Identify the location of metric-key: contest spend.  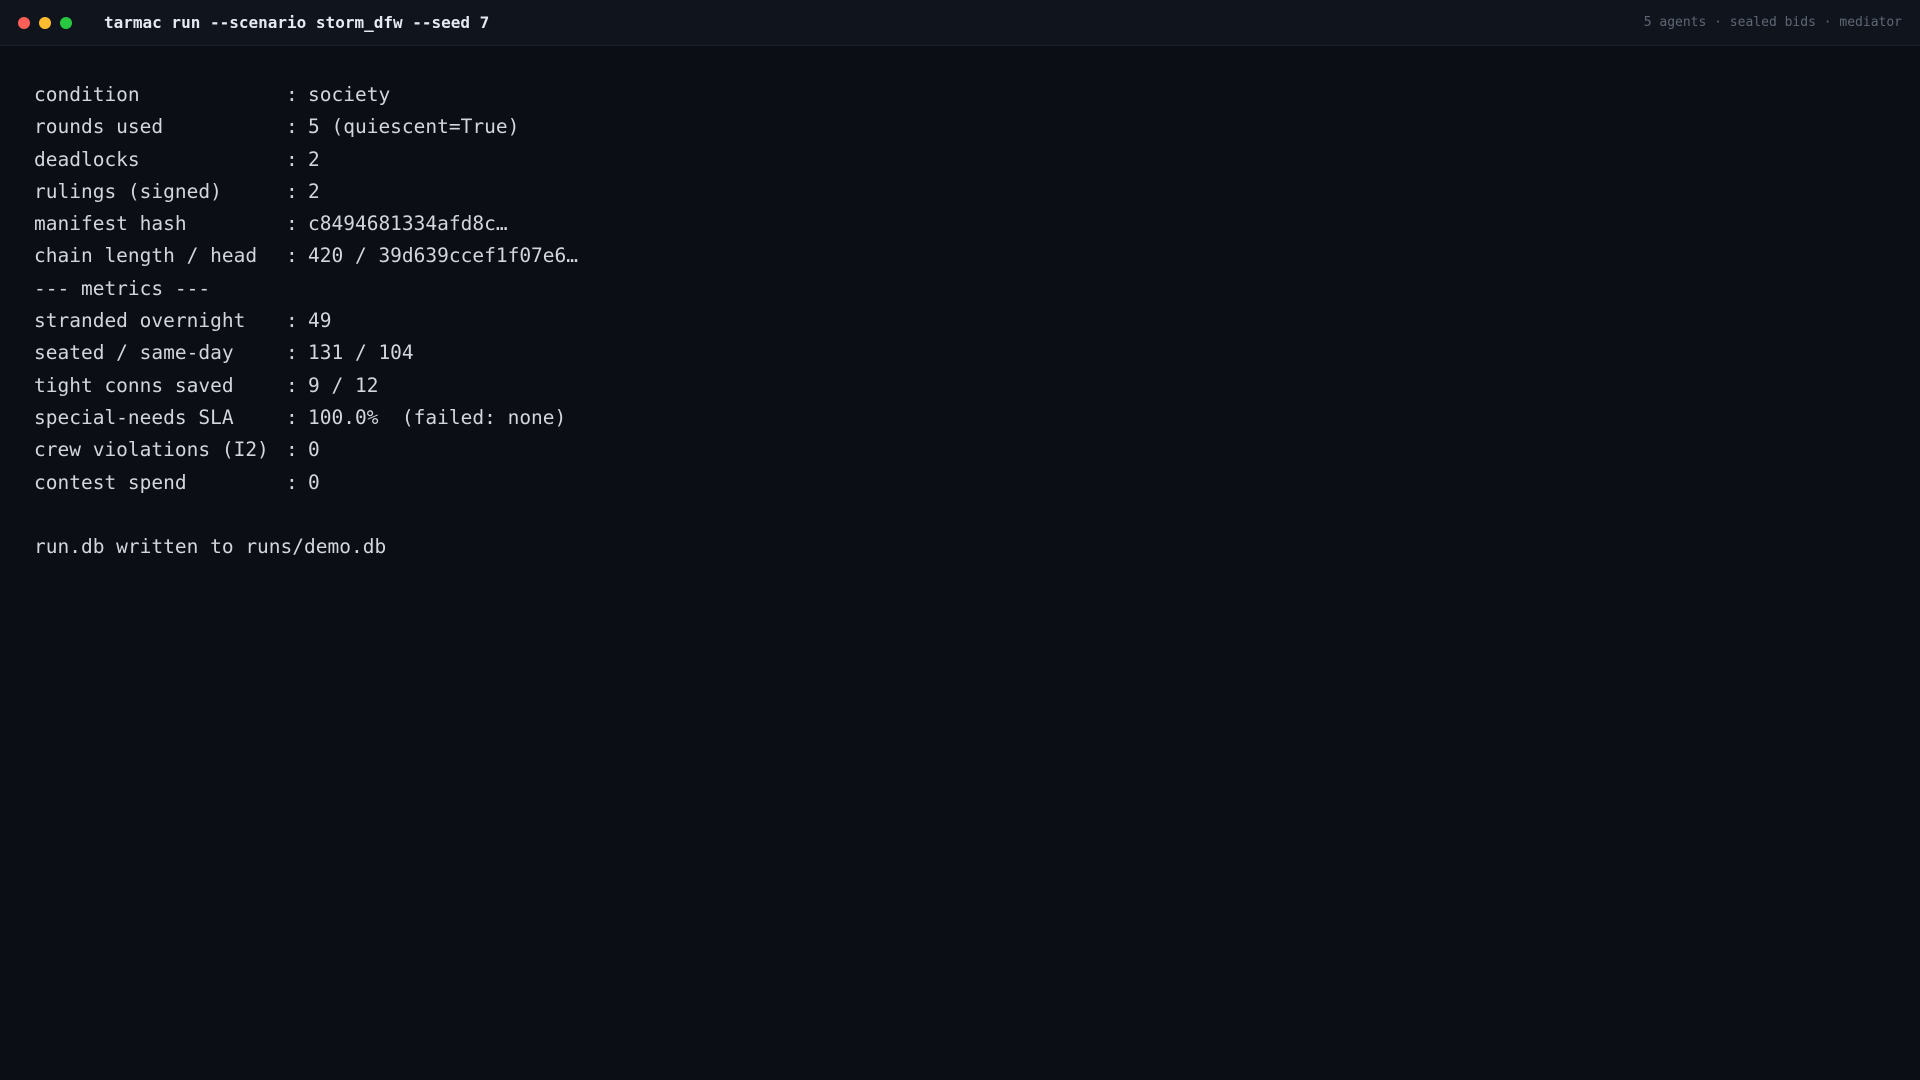
(110, 482).